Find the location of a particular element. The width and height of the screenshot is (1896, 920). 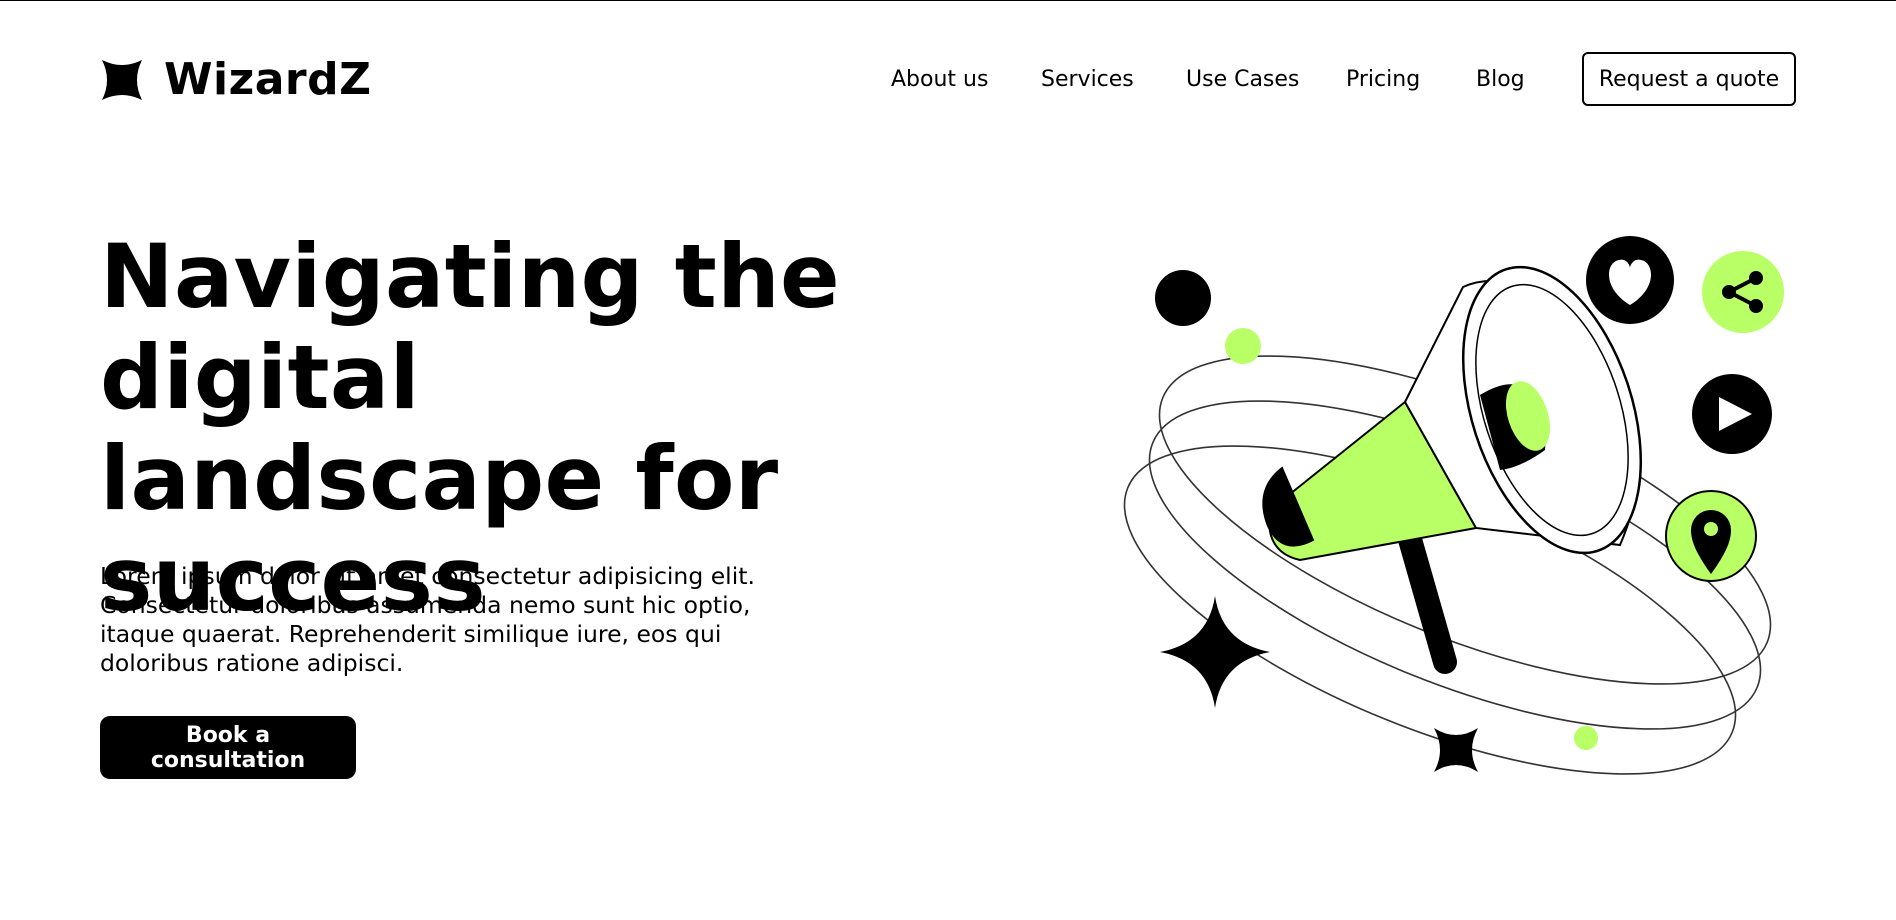

sparkle-star-icon is located at coordinates (1215, 652).